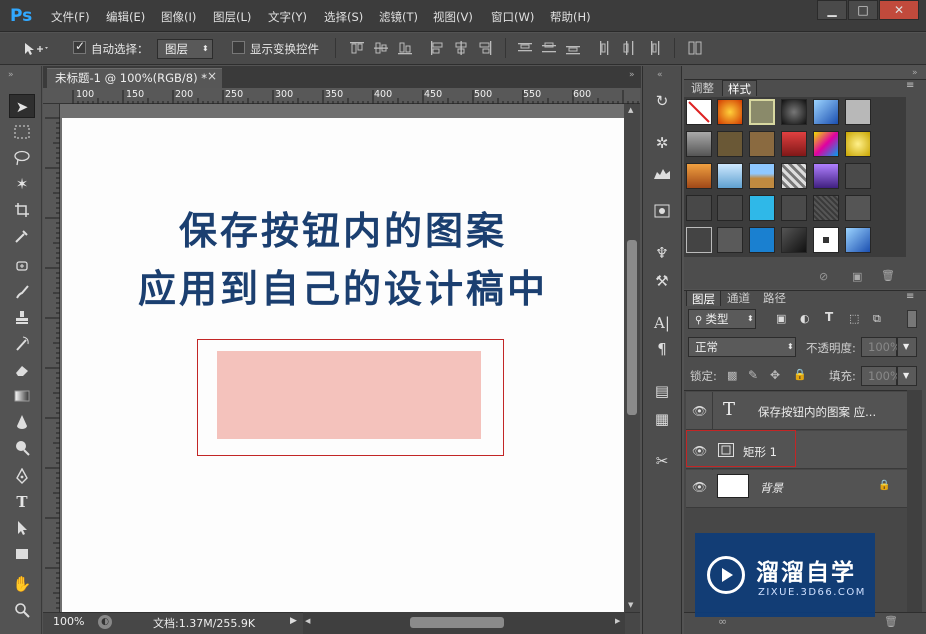 This screenshot has width=926, height=634. Describe the element at coordinates (461, 48) in the screenshot. I see `align-hcenter-icon` at that location.